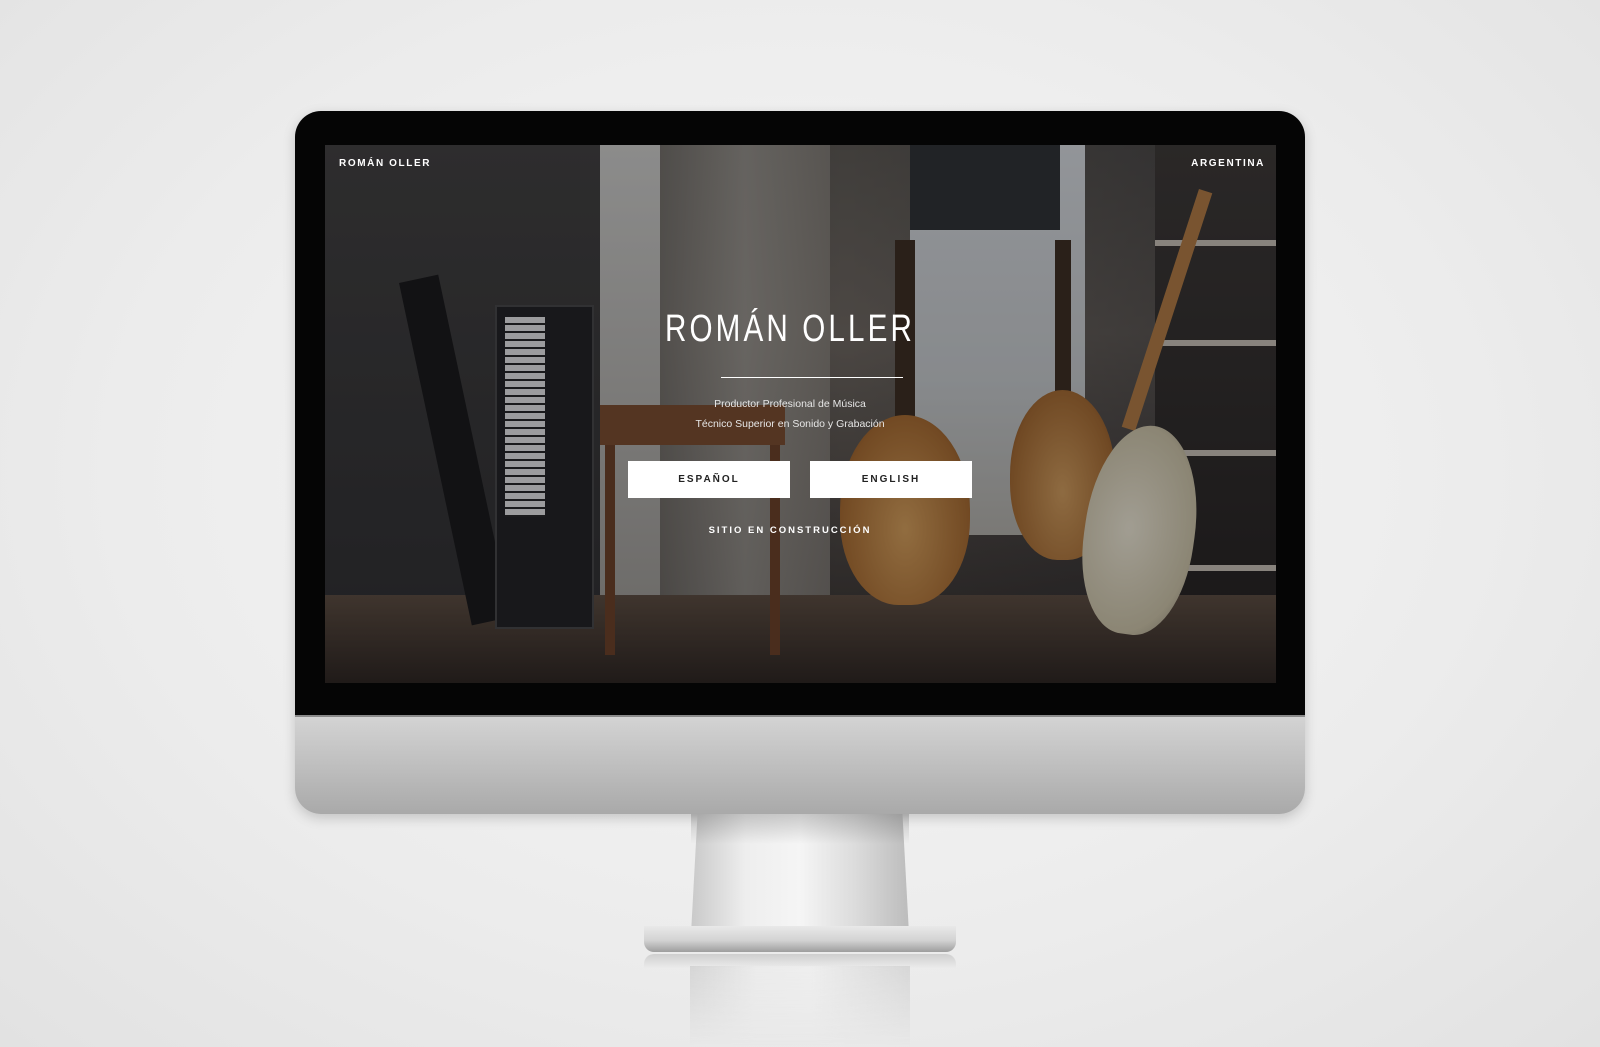 The image size is (1600, 1047). I want to click on nav-country-label: ARGENTINA, so click(1228, 163).